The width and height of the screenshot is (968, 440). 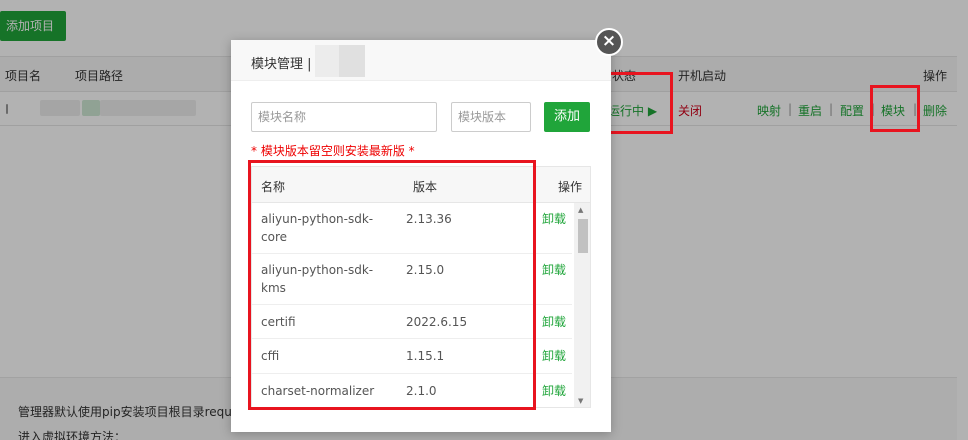 What do you see at coordinates (333, 151) in the screenshot?
I see `version-hint: * 模块版本留空则安装最新版 *` at bounding box center [333, 151].